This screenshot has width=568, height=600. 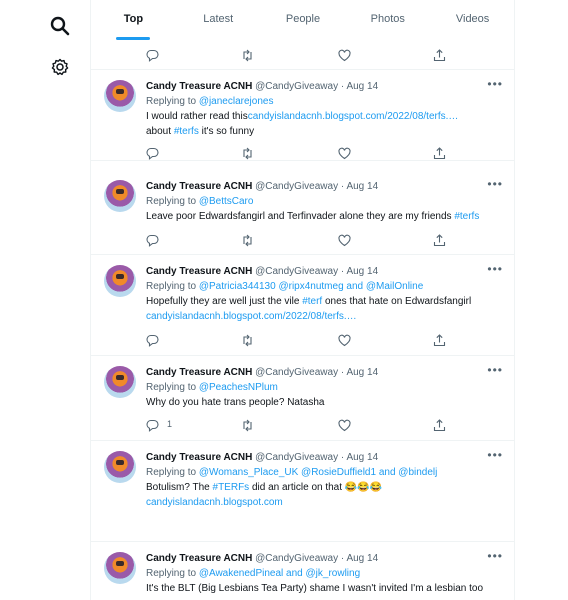 What do you see at coordinates (60, 67) in the screenshot?
I see `gear-icon` at bounding box center [60, 67].